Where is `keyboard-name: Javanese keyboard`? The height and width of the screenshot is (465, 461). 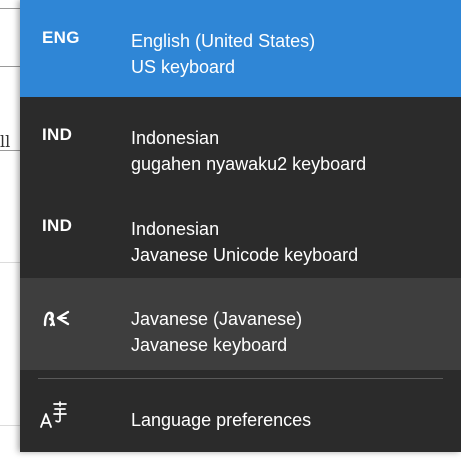 keyboard-name: Javanese keyboard is located at coordinates (209, 345).